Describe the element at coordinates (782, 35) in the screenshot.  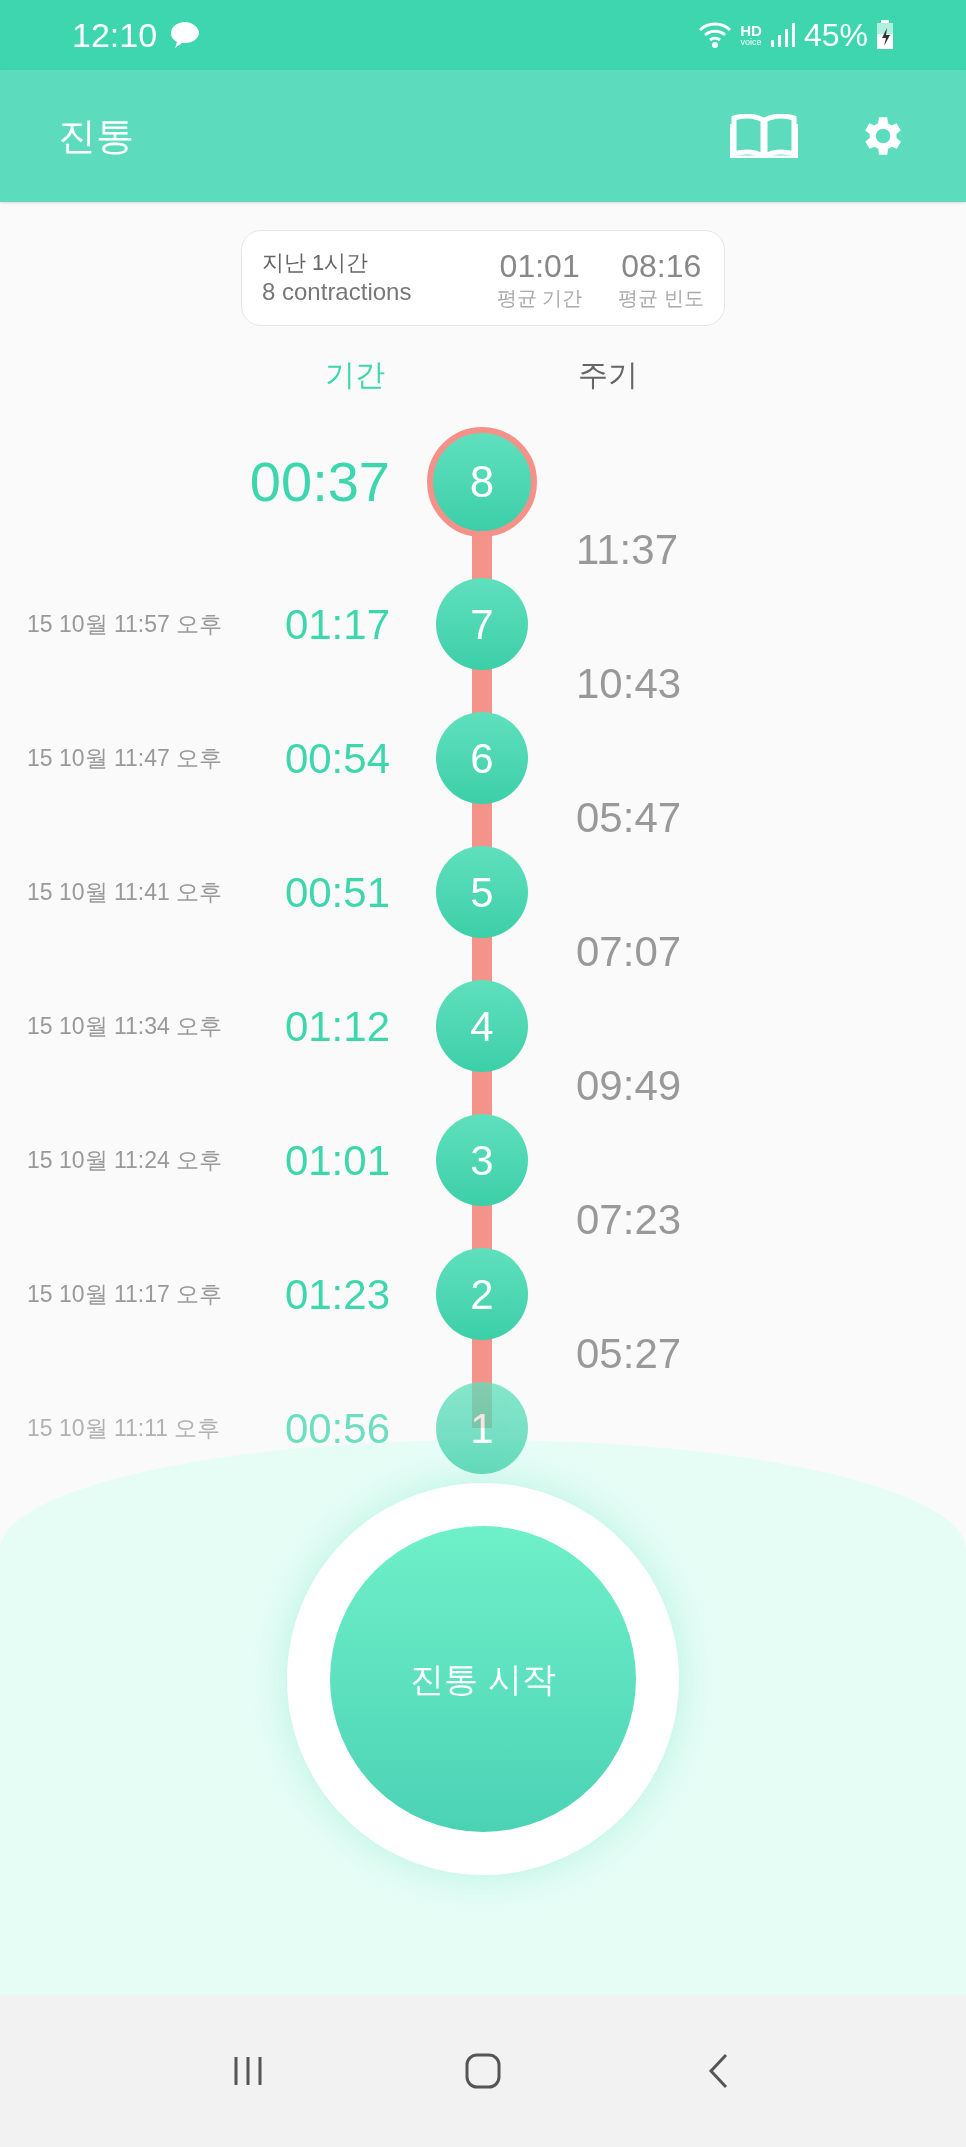
I see `signal-icon` at that location.